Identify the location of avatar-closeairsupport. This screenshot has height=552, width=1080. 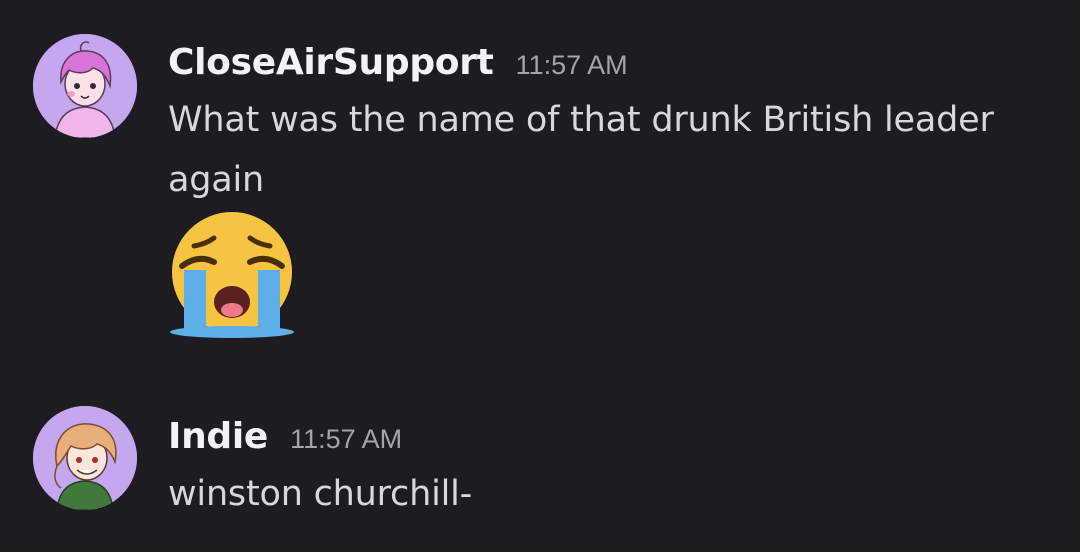
(85, 86).